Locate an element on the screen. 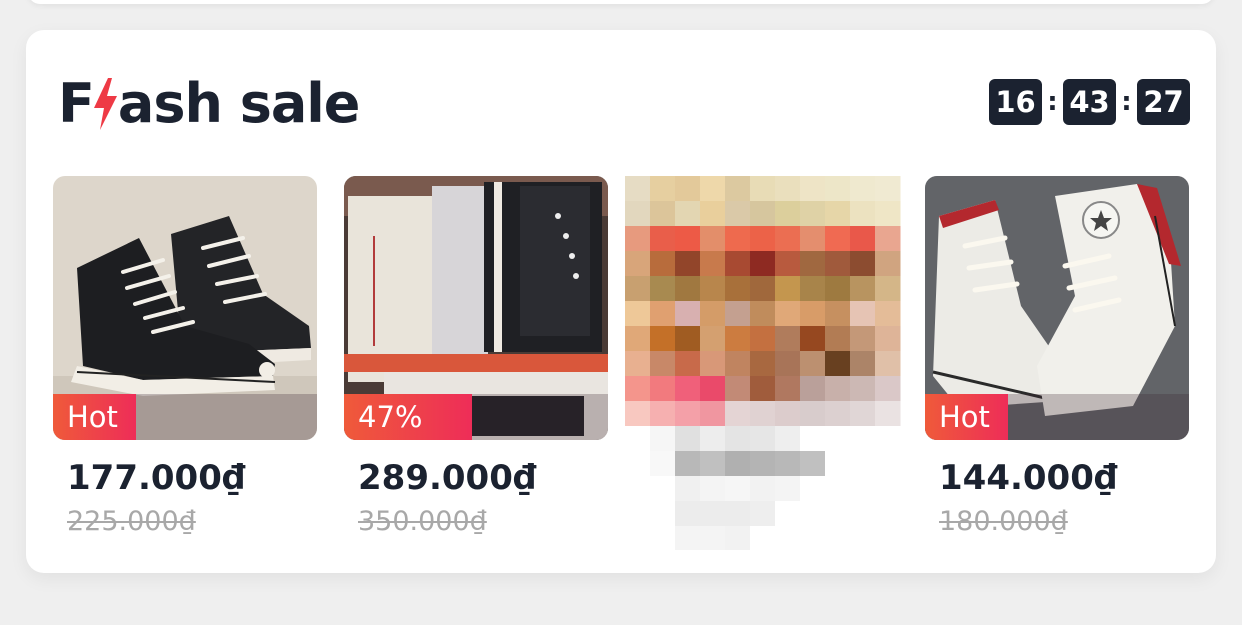  product-old-price: 225.000₫ is located at coordinates (131, 521).